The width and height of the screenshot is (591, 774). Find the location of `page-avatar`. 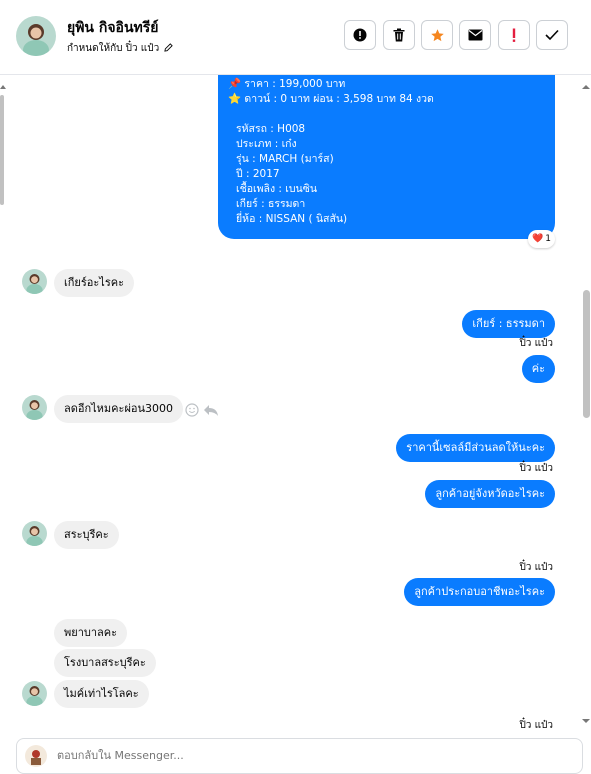

page-avatar is located at coordinates (36, 756).